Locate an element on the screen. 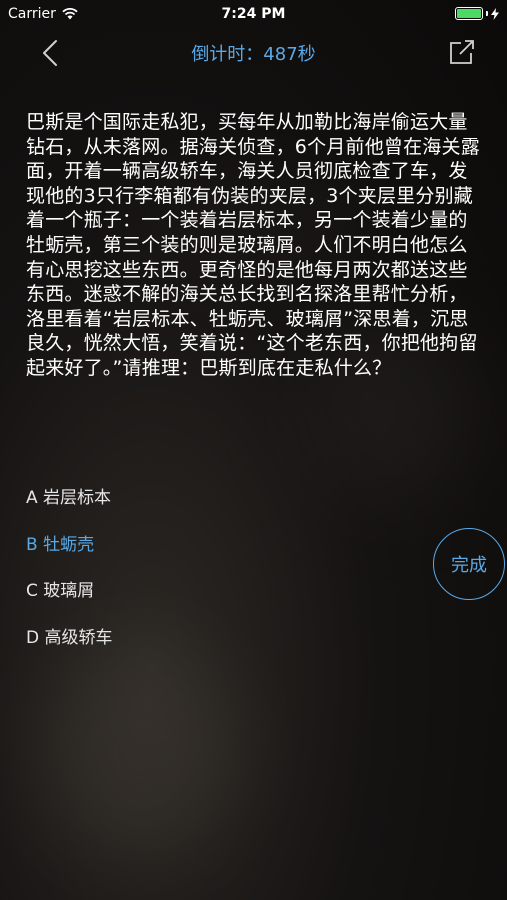 The width and height of the screenshot is (507, 900). navigation-bar: 倒计时：487秒 is located at coordinates (253, 53).